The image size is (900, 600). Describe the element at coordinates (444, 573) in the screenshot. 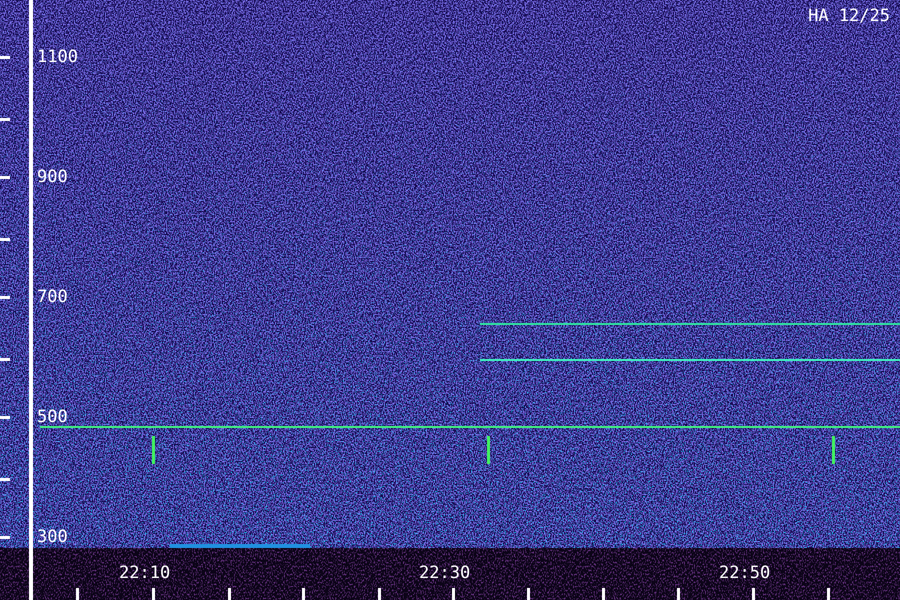

I see `x-axis-label: 22:30` at that location.